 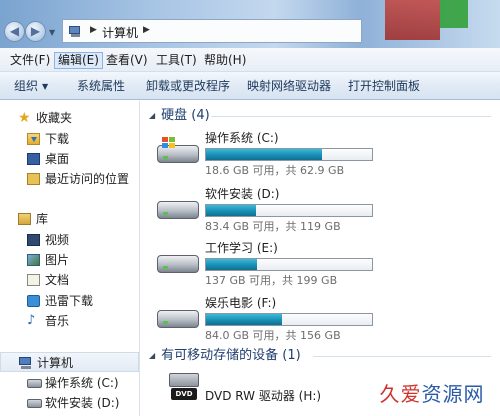 I want to click on dvd-badge: DVD, so click(x=184, y=394).